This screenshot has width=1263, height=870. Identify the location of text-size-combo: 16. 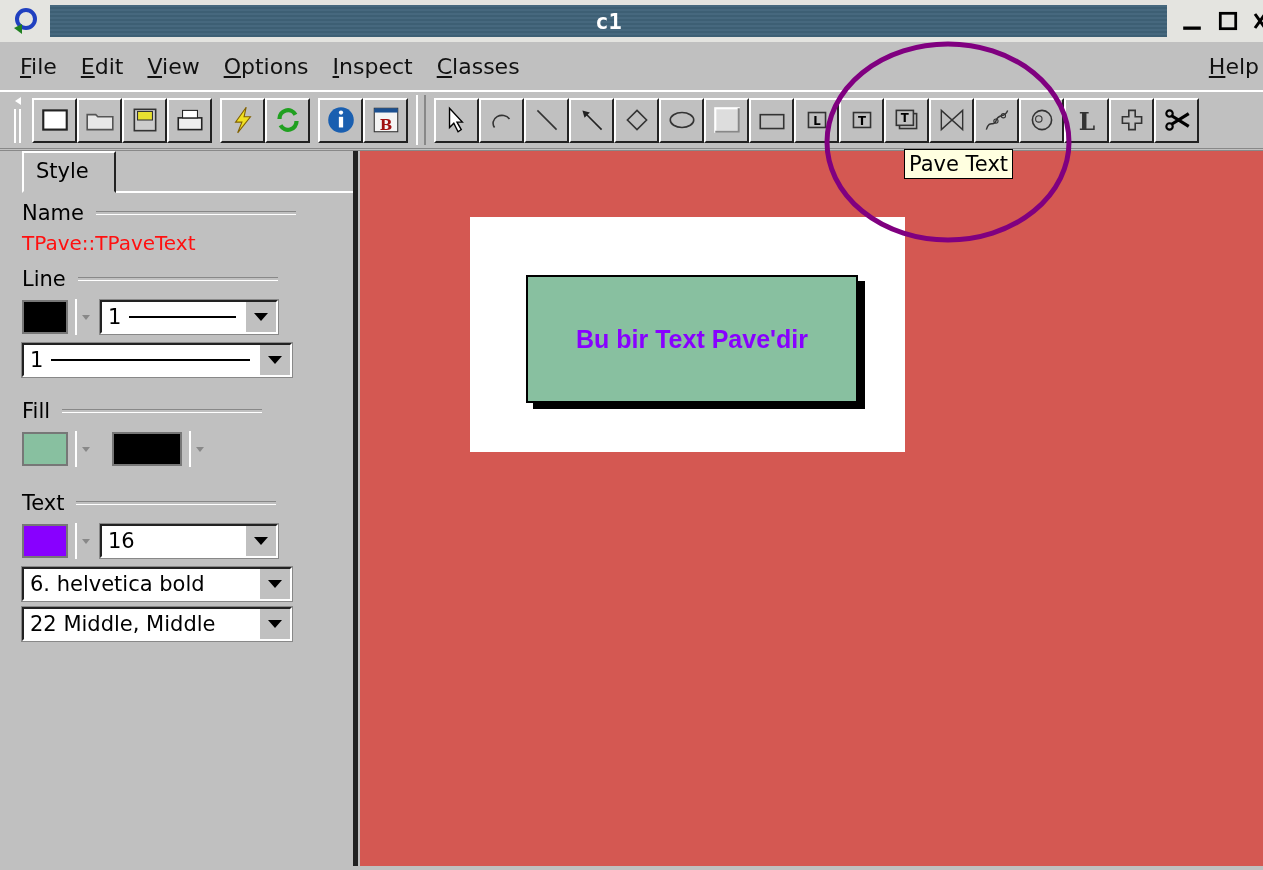
(189, 541).